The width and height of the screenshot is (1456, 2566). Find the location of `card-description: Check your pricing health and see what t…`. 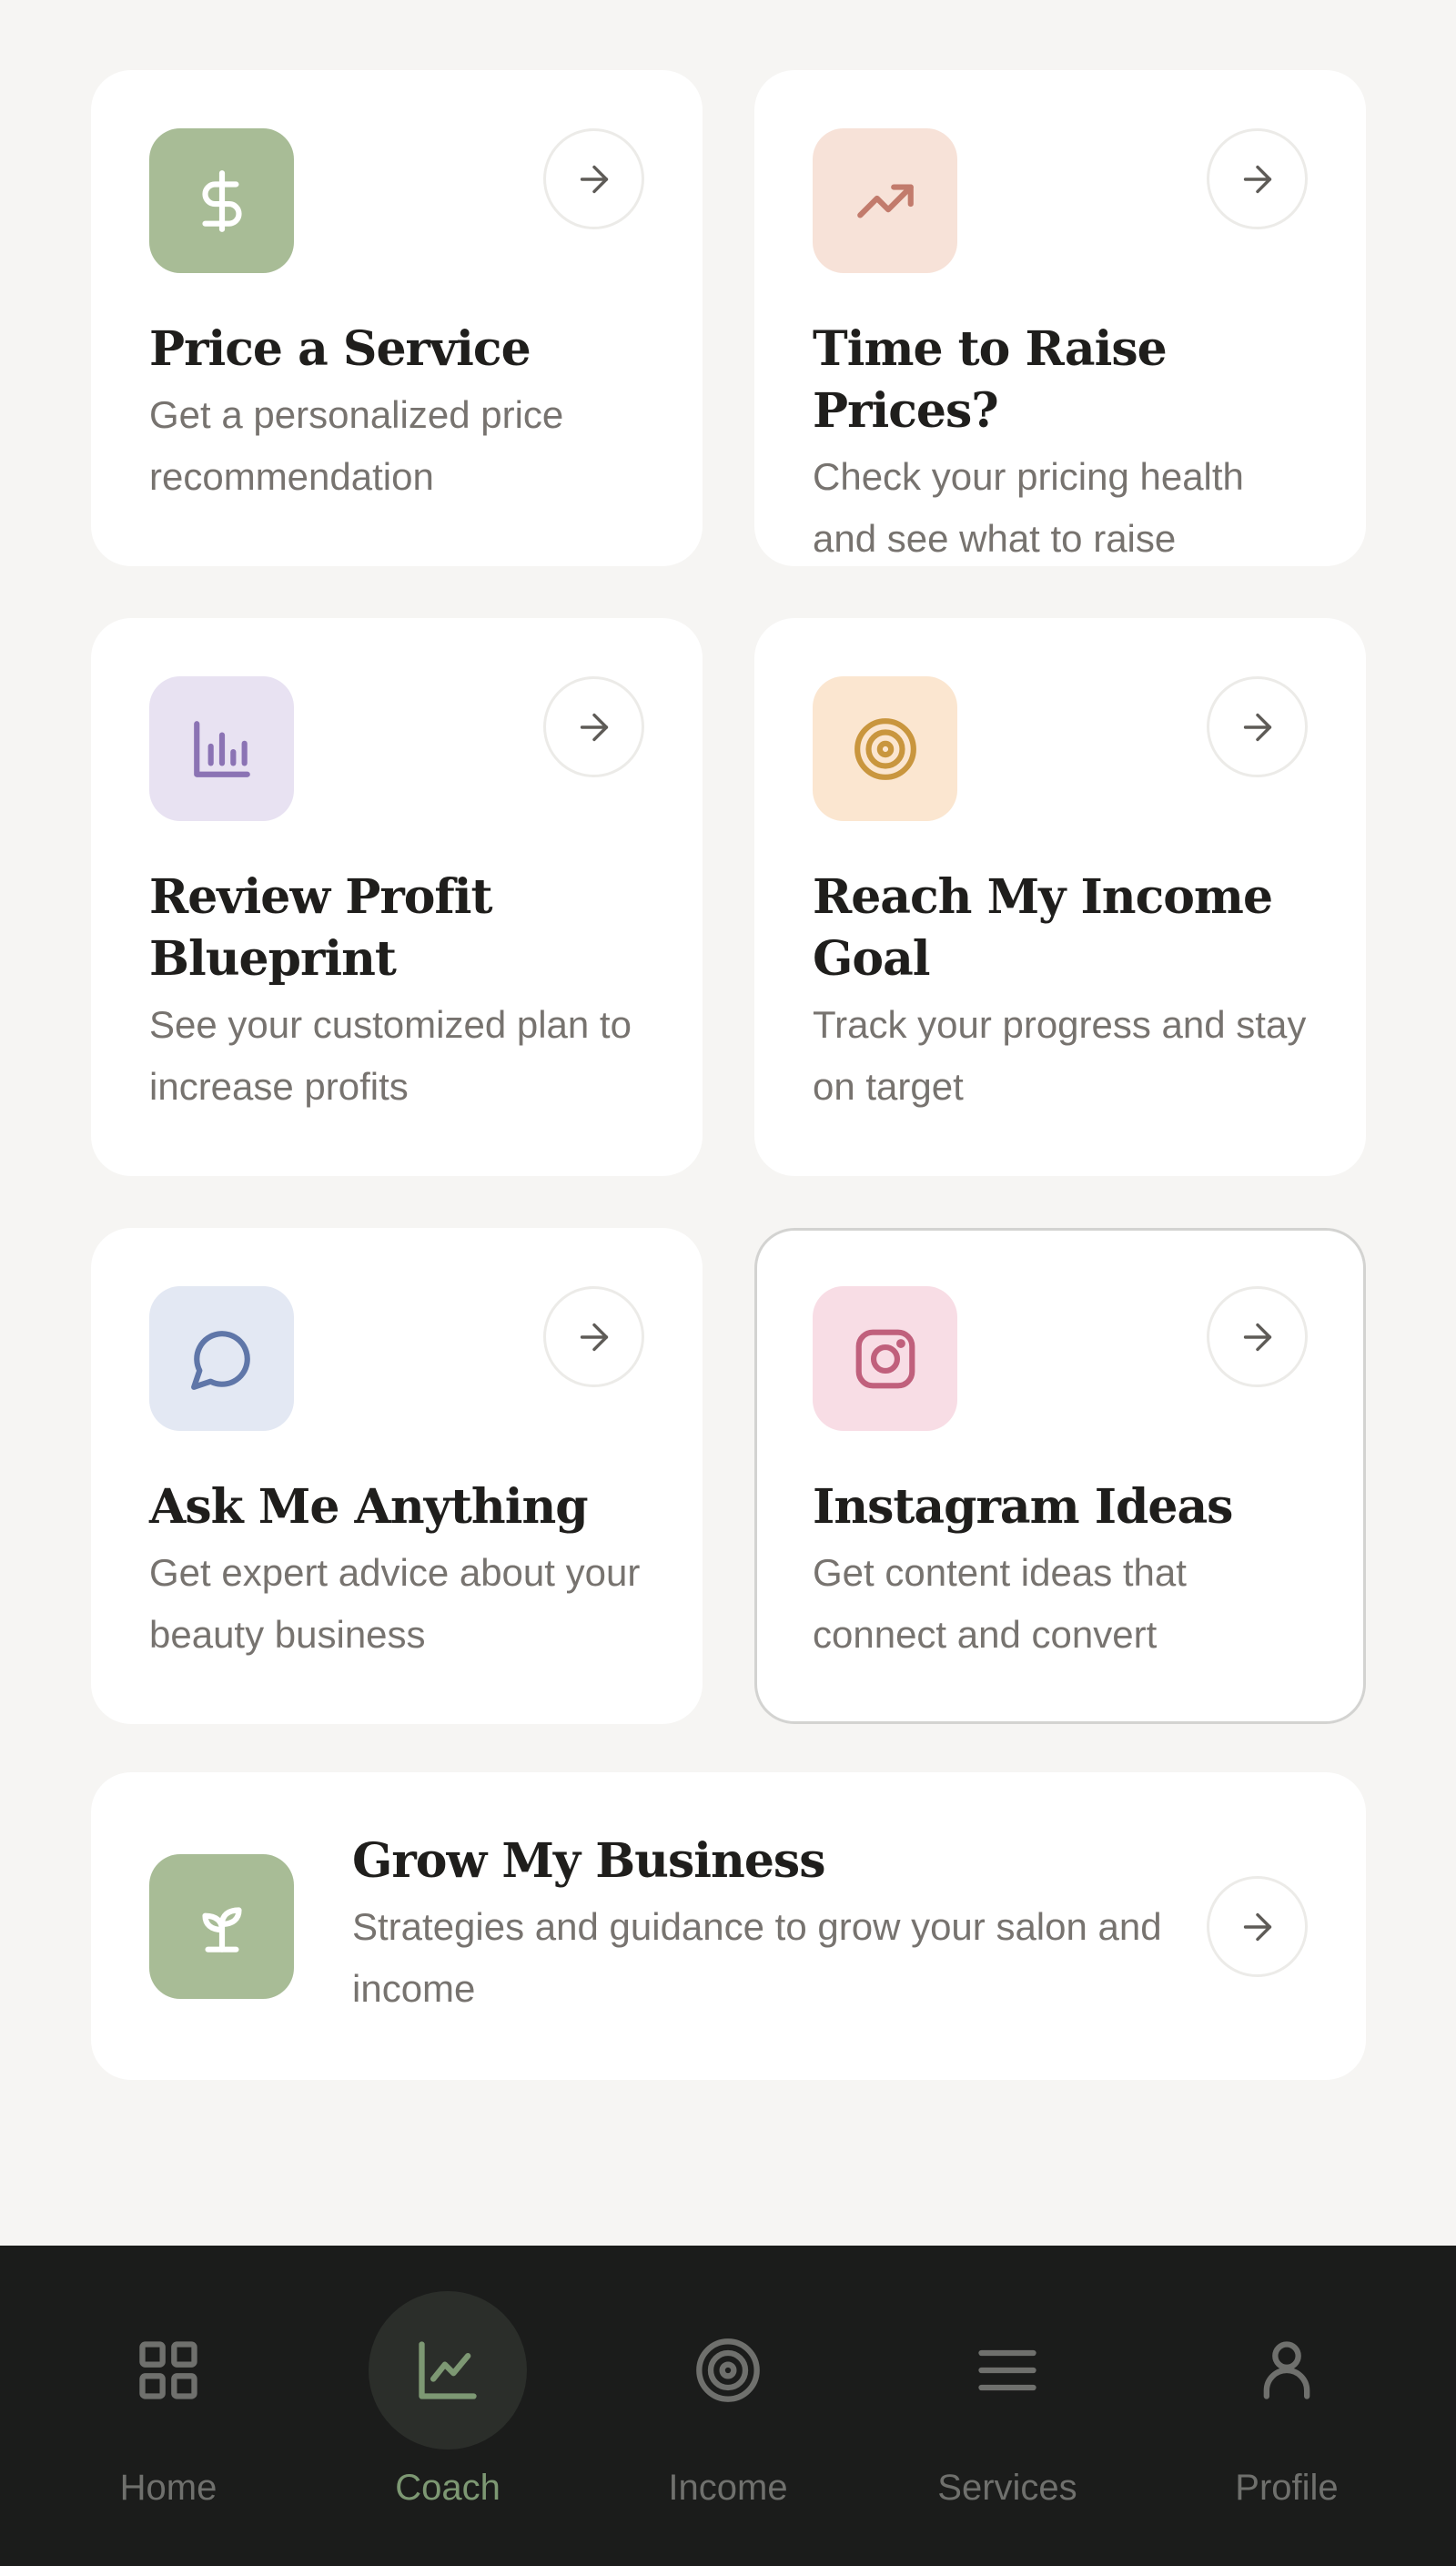

card-description: Check your pricing health and see what t… is located at coordinates (1028, 507).